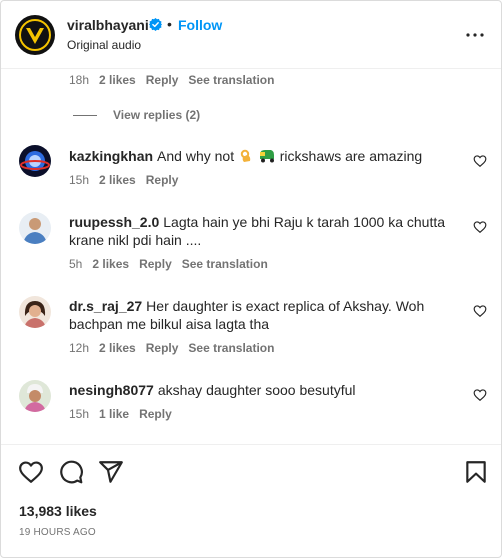  What do you see at coordinates (351, 156) in the screenshot?
I see `comment-body-continued: rickshaws are amazing` at bounding box center [351, 156].